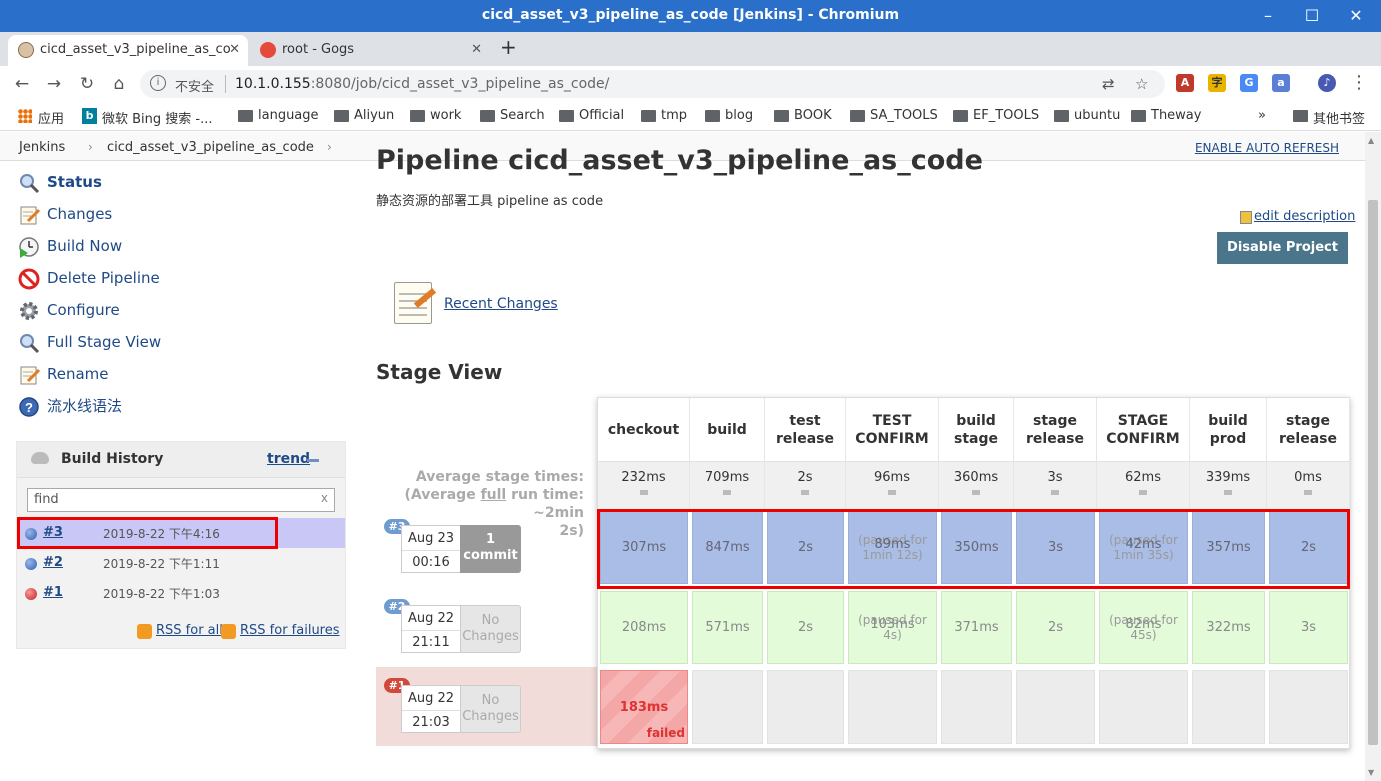  I want to click on stage-cell: 82ms (paused for 45s), so click(1143, 627).